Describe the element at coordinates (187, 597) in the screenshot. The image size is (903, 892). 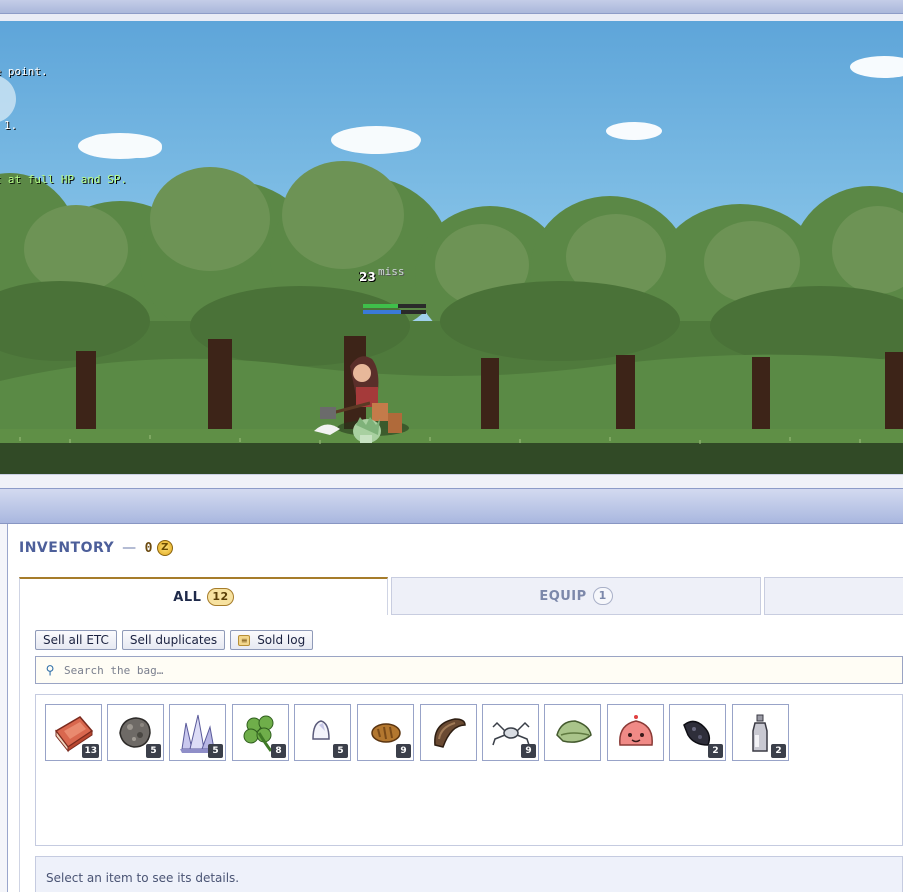
I see `tab-label: ALL` at that location.